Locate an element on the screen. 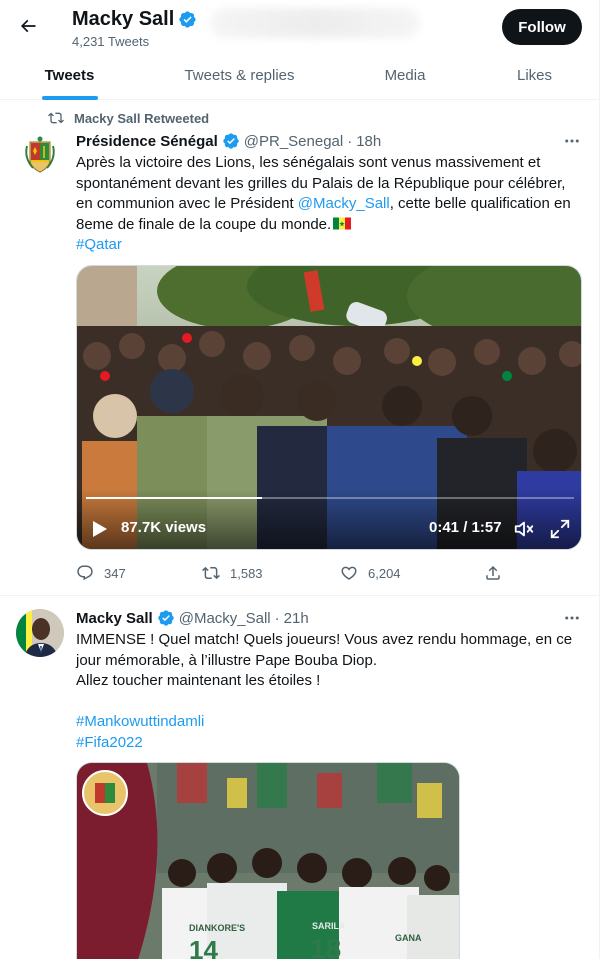  share-icon is located at coordinates (493, 572).